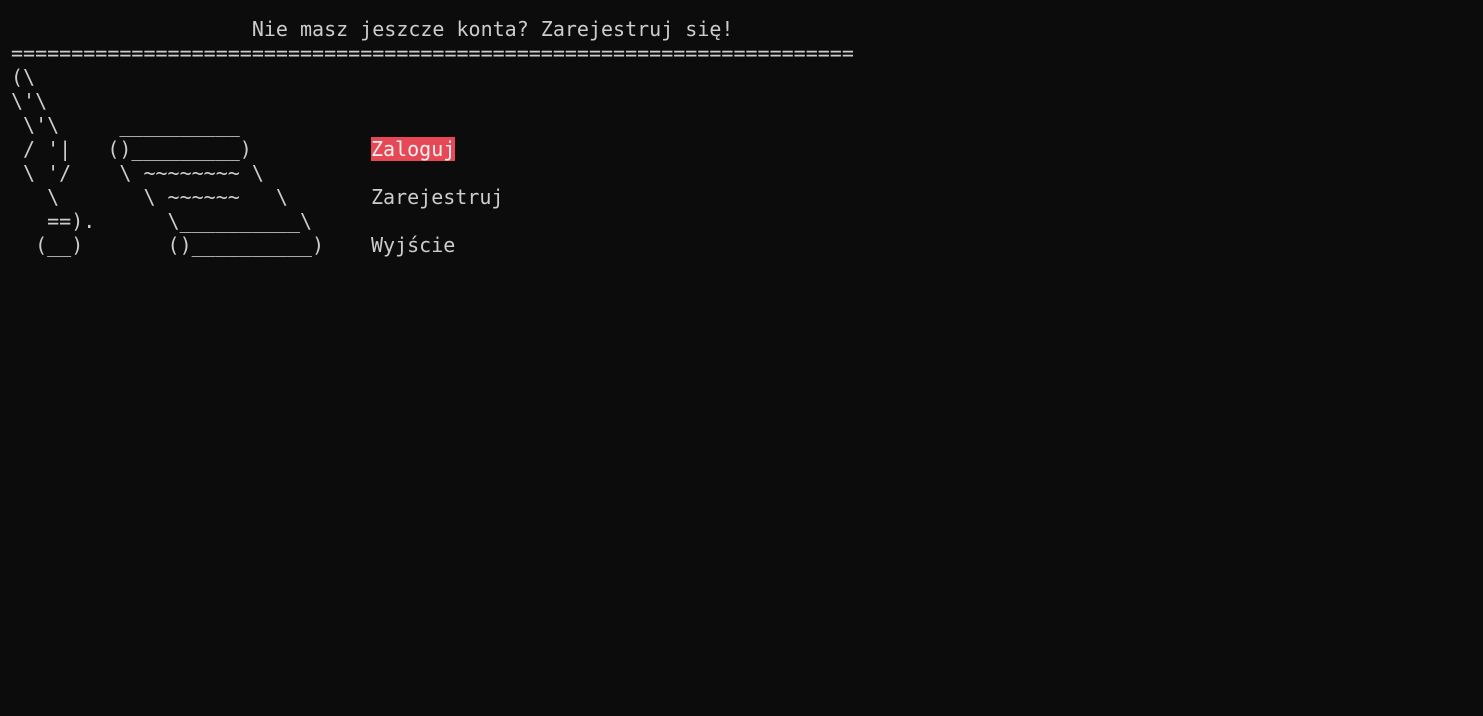  Describe the element at coordinates (23, 77) in the screenshot. I see `ascii-art-line: (\` at that location.